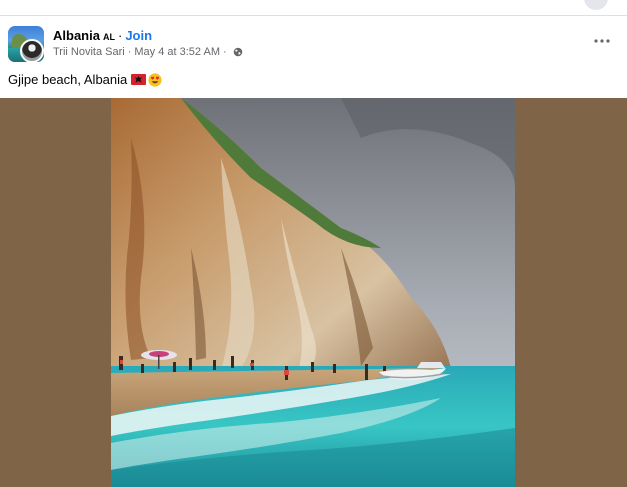 The width and height of the screenshot is (627, 487). Describe the element at coordinates (596, 5) in the screenshot. I see `top-circle-button` at that location.